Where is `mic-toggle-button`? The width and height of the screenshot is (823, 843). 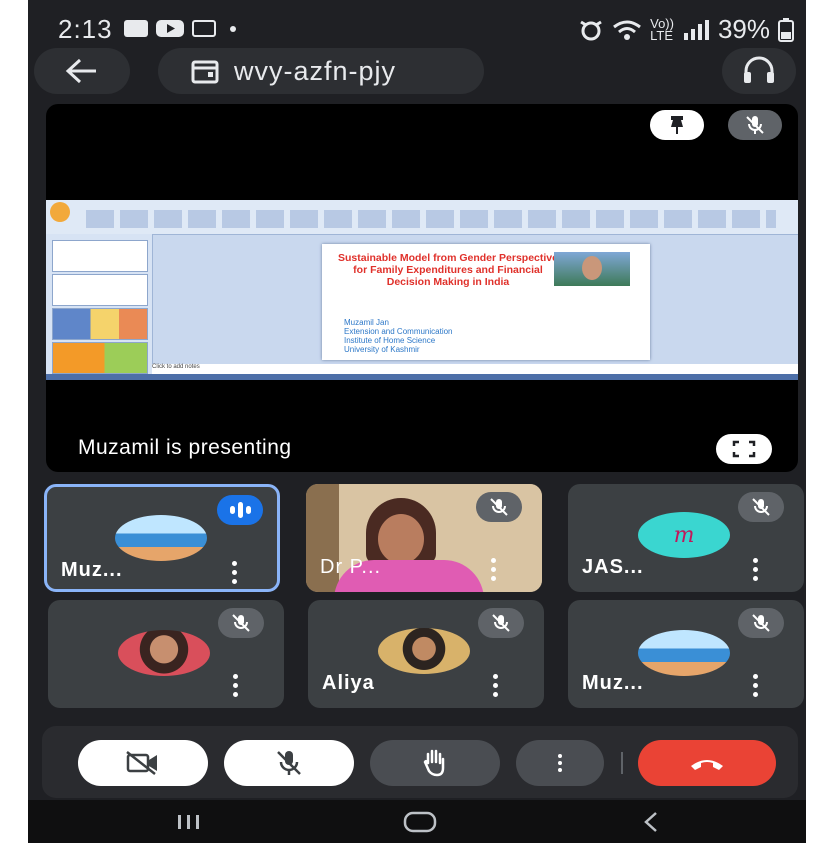 mic-toggle-button is located at coordinates (289, 763).